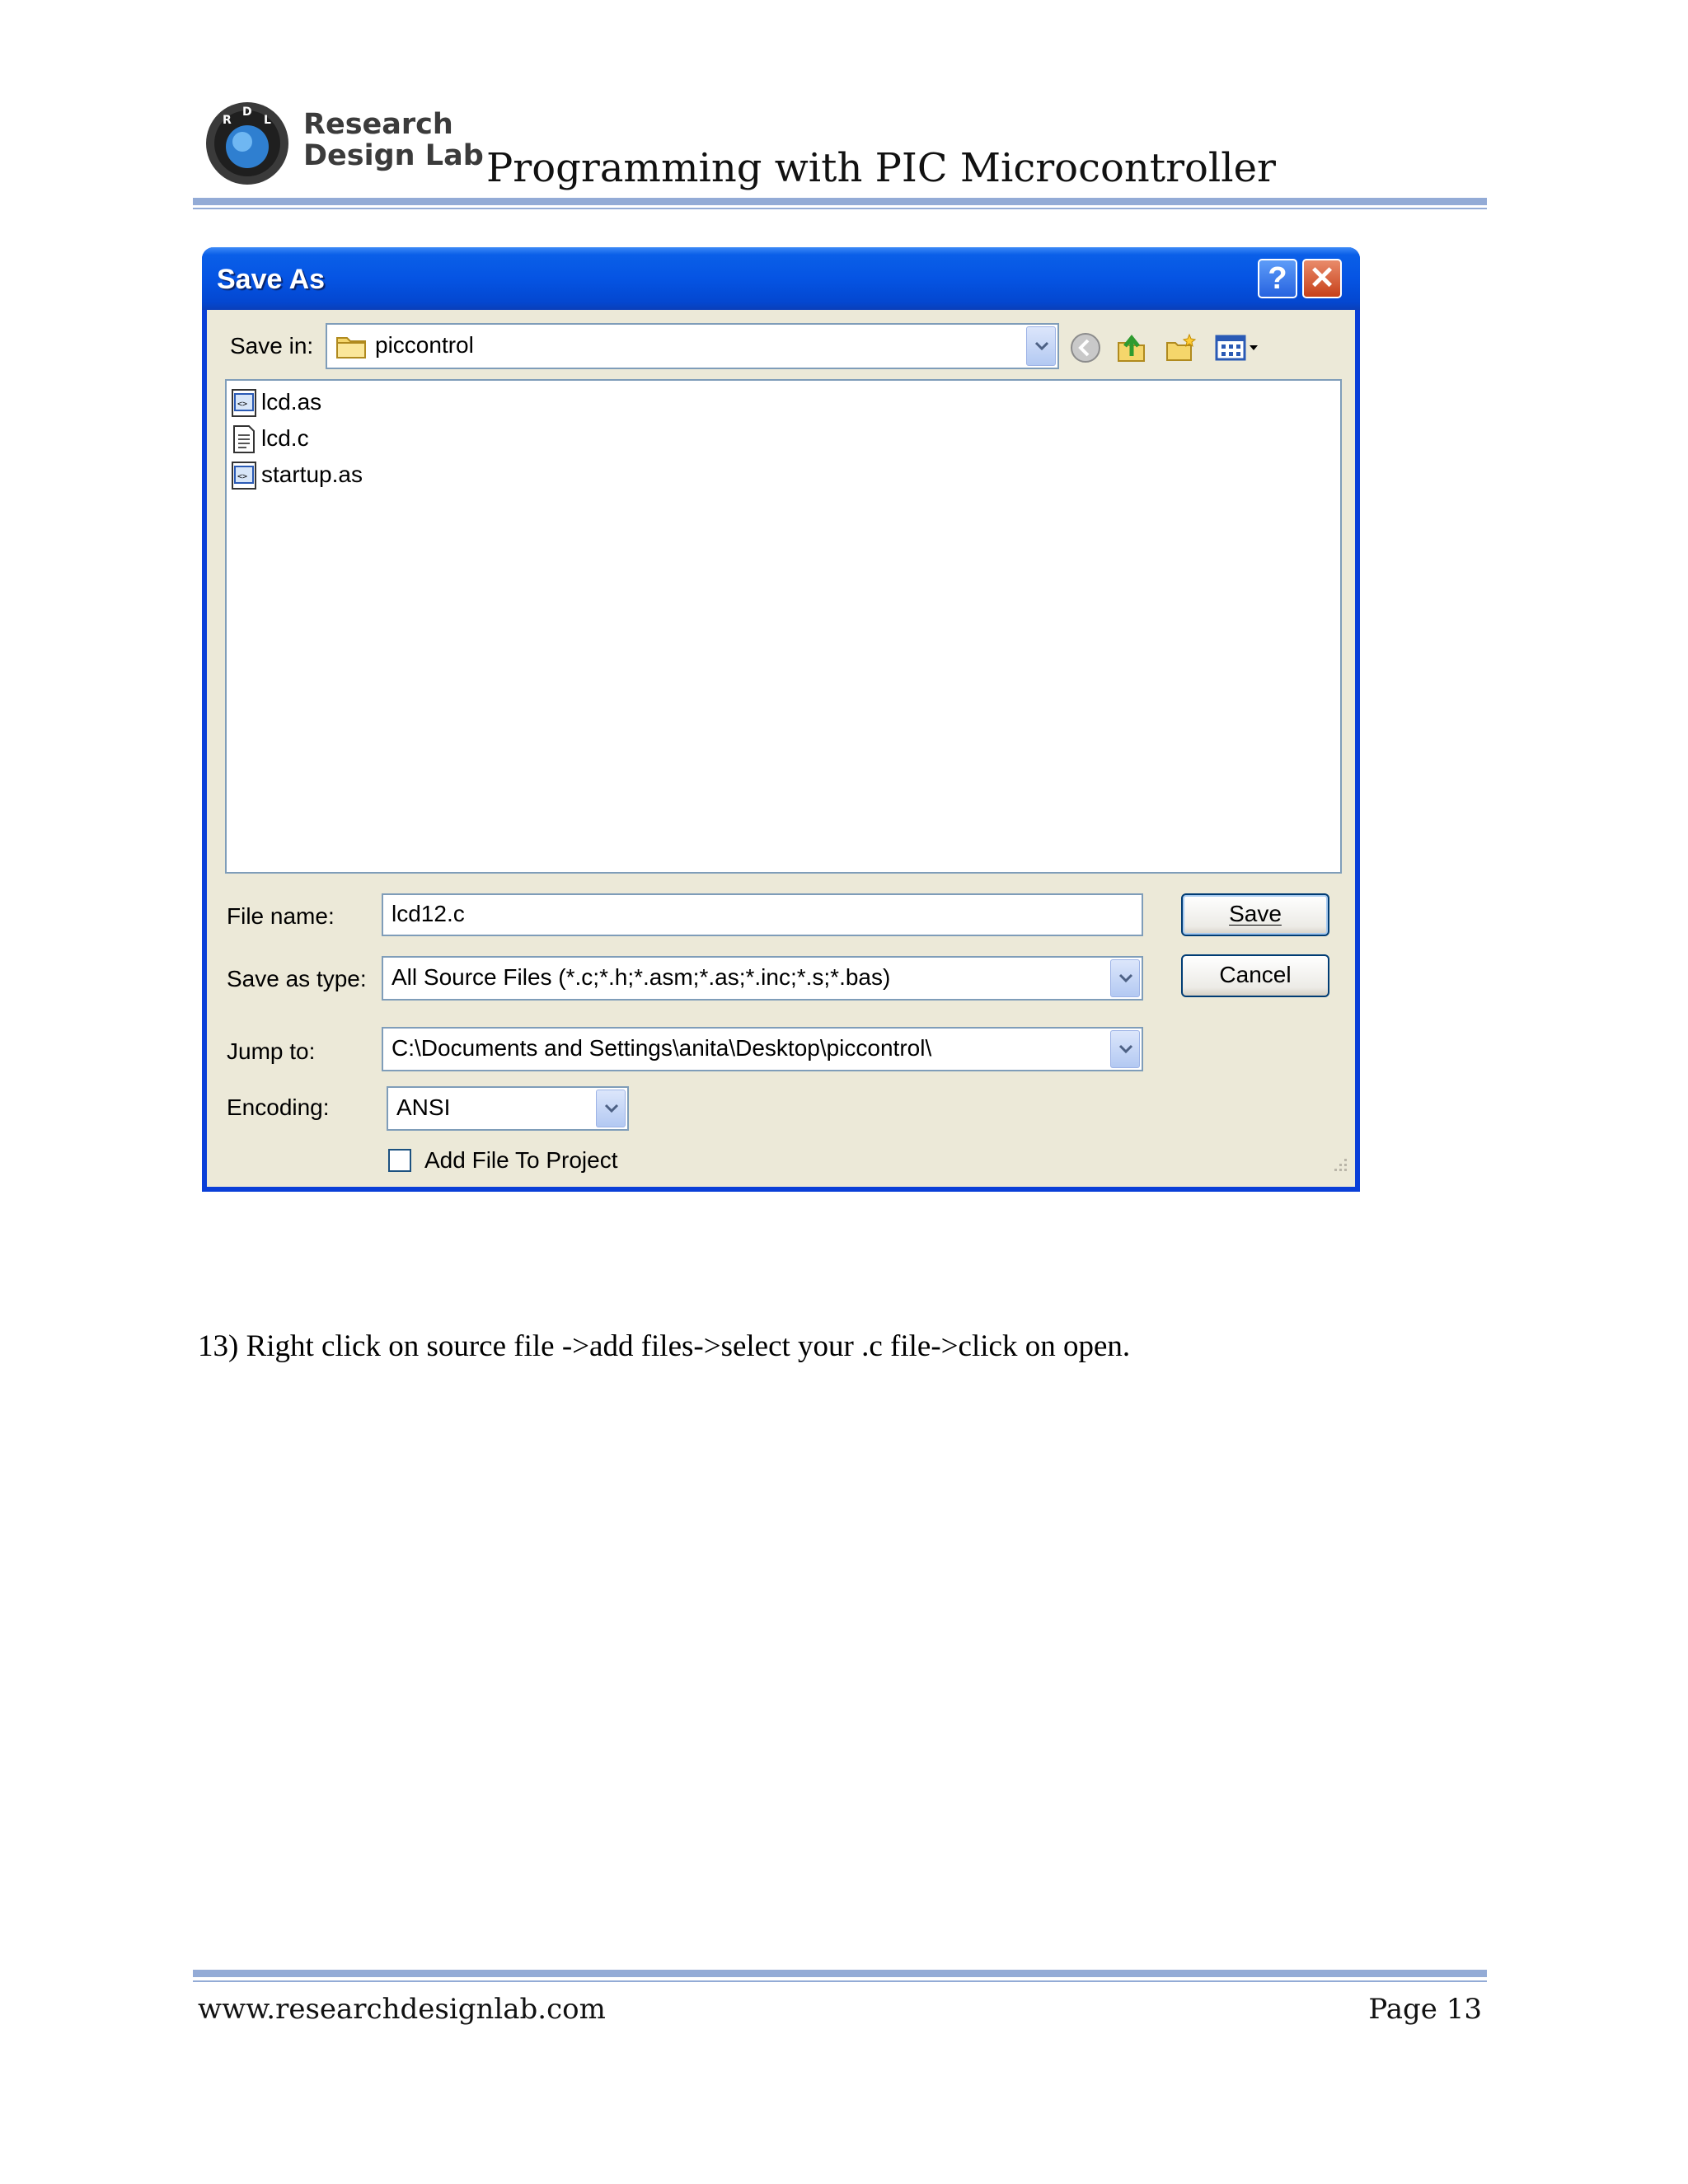  What do you see at coordinates (424, 1107) in the screenshot?
I see `encoding-value: ANSI` at bounding box center [424, 1107].